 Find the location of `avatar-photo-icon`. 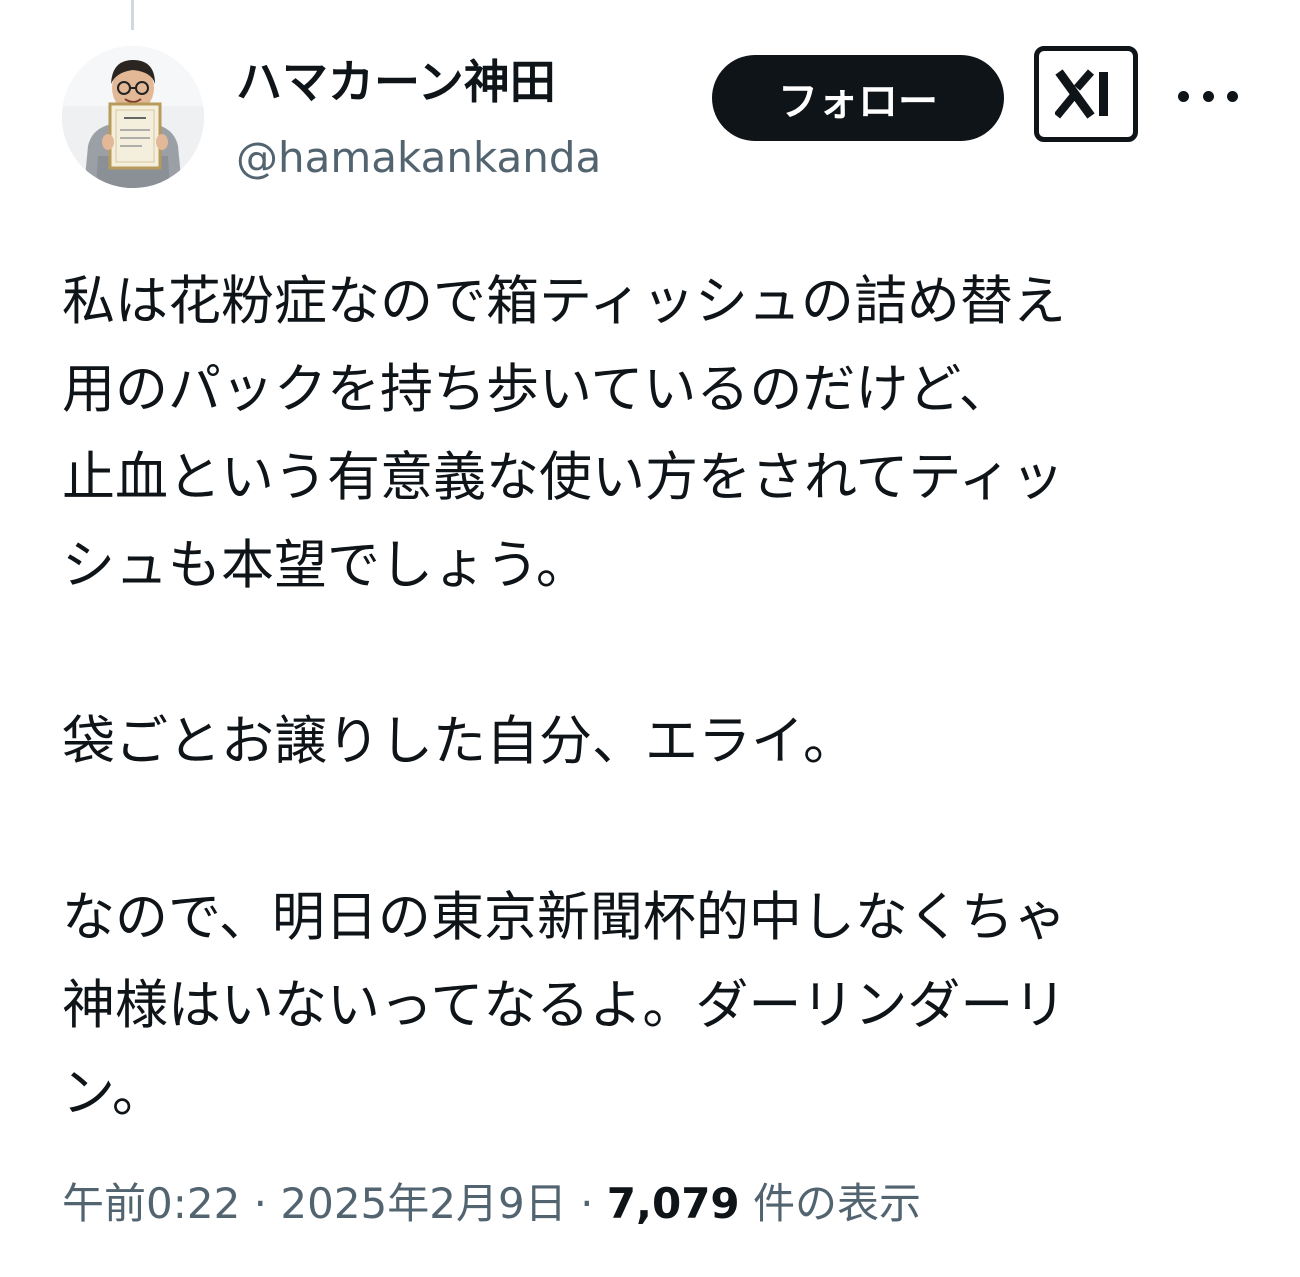

avatar-photo-icon is located at coordinates (133, 117).